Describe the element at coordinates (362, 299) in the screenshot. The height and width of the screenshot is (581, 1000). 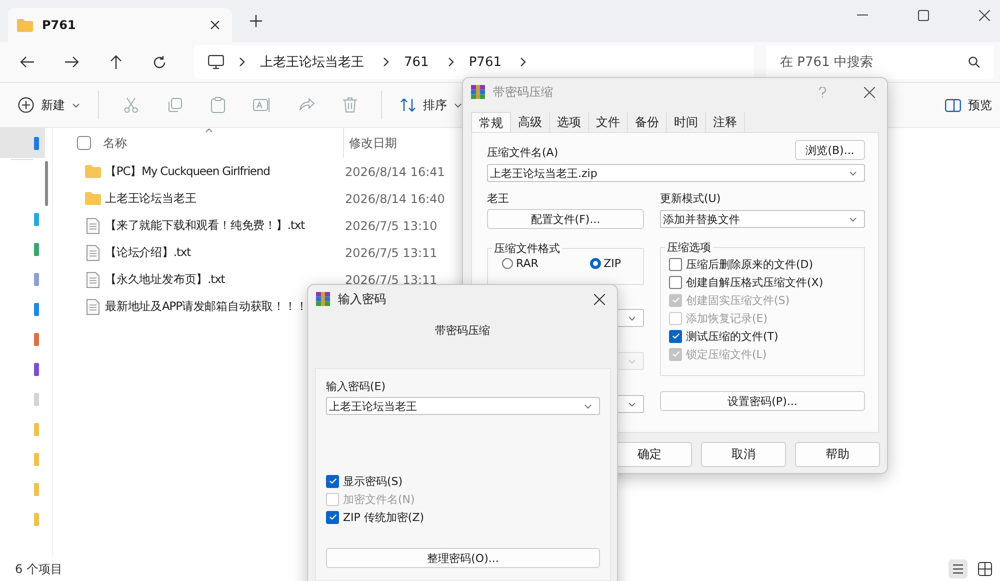
I see `dialog-title: 输入密码` at that location.